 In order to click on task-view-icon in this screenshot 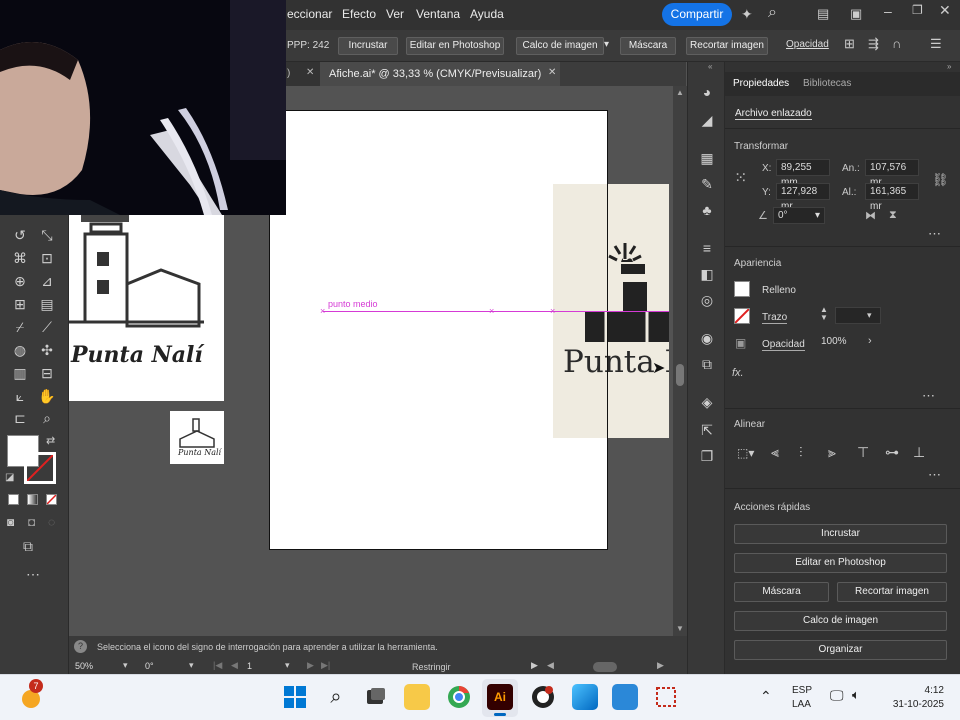, I will do `click(376, 697)`.